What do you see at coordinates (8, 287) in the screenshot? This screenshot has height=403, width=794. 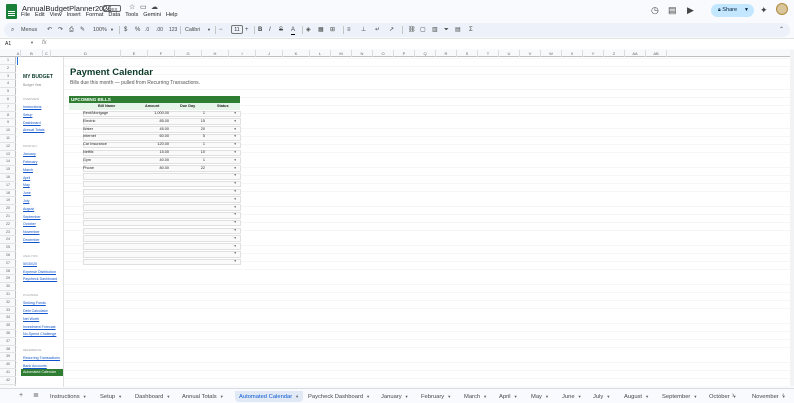 I see `row-header-30: 30` at bounding box center [8, 287].